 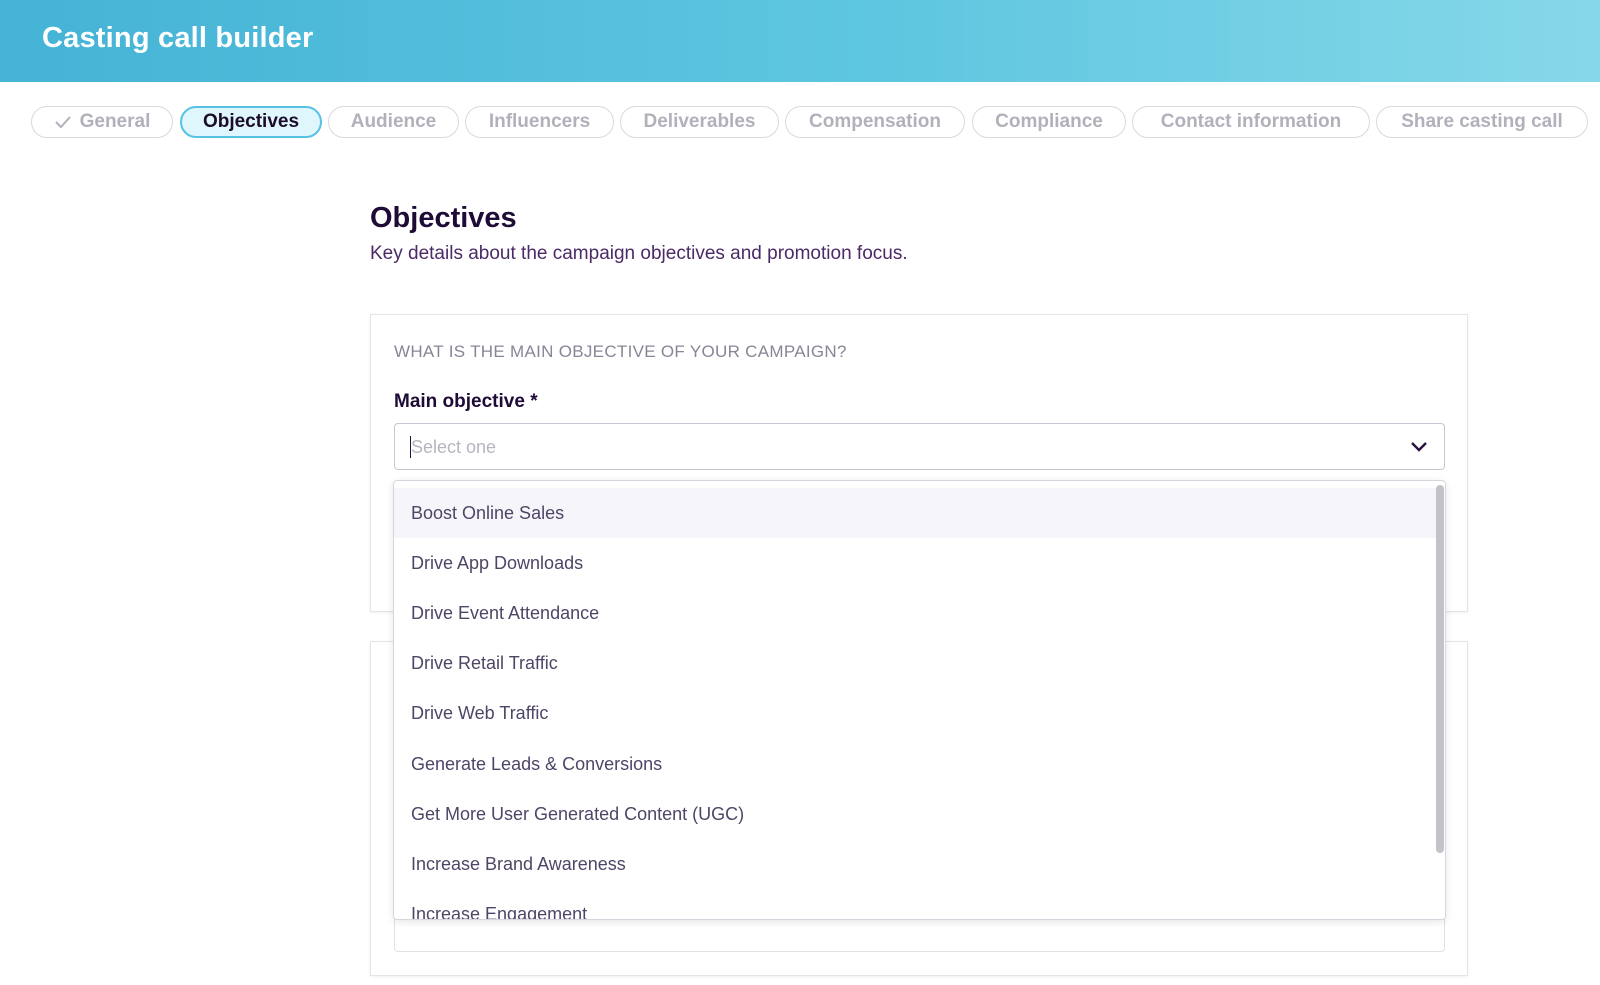 I want to click on chevron-down-icon, so click(x=1419, y=449).